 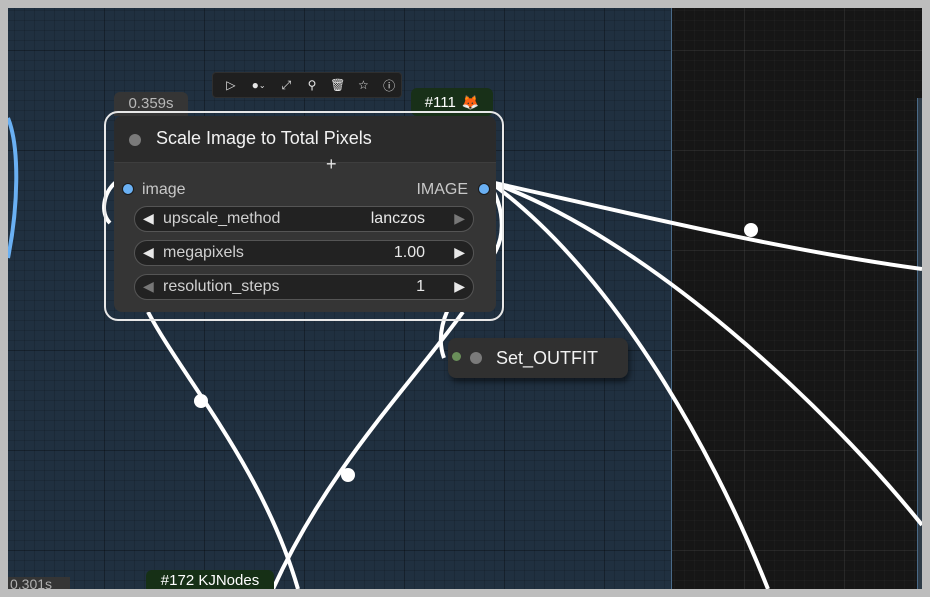 What do you see at coordinates (470, 101) in the screenshot?
I see `fox-icon: 🦊` at bounding box center [470, 101].